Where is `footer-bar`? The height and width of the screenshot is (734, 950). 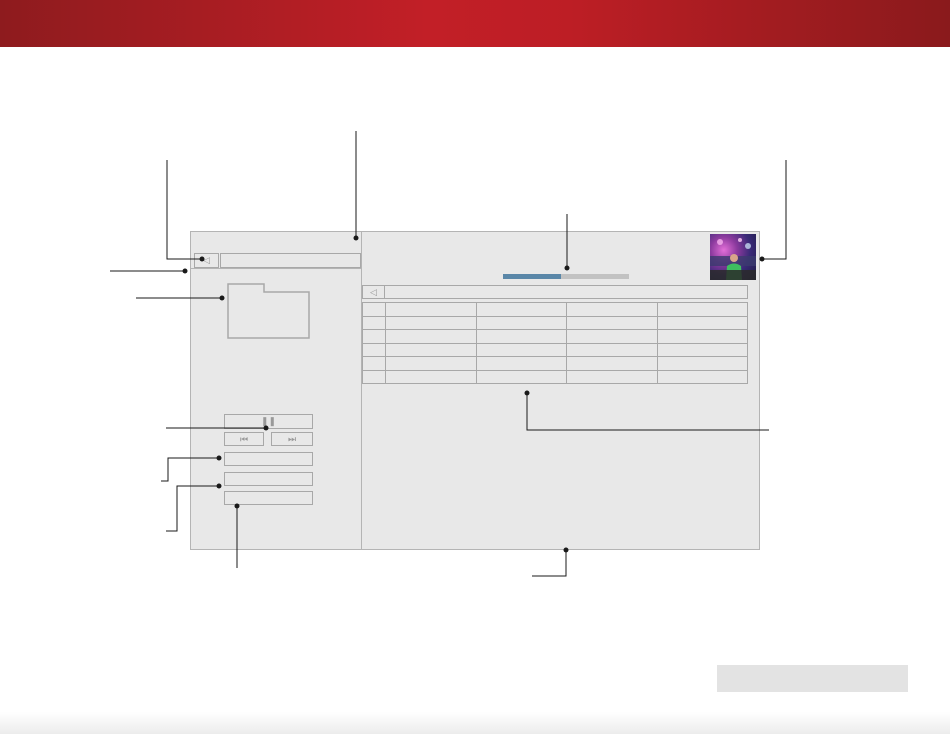 footer-bar is located at coordinates (475, 723).